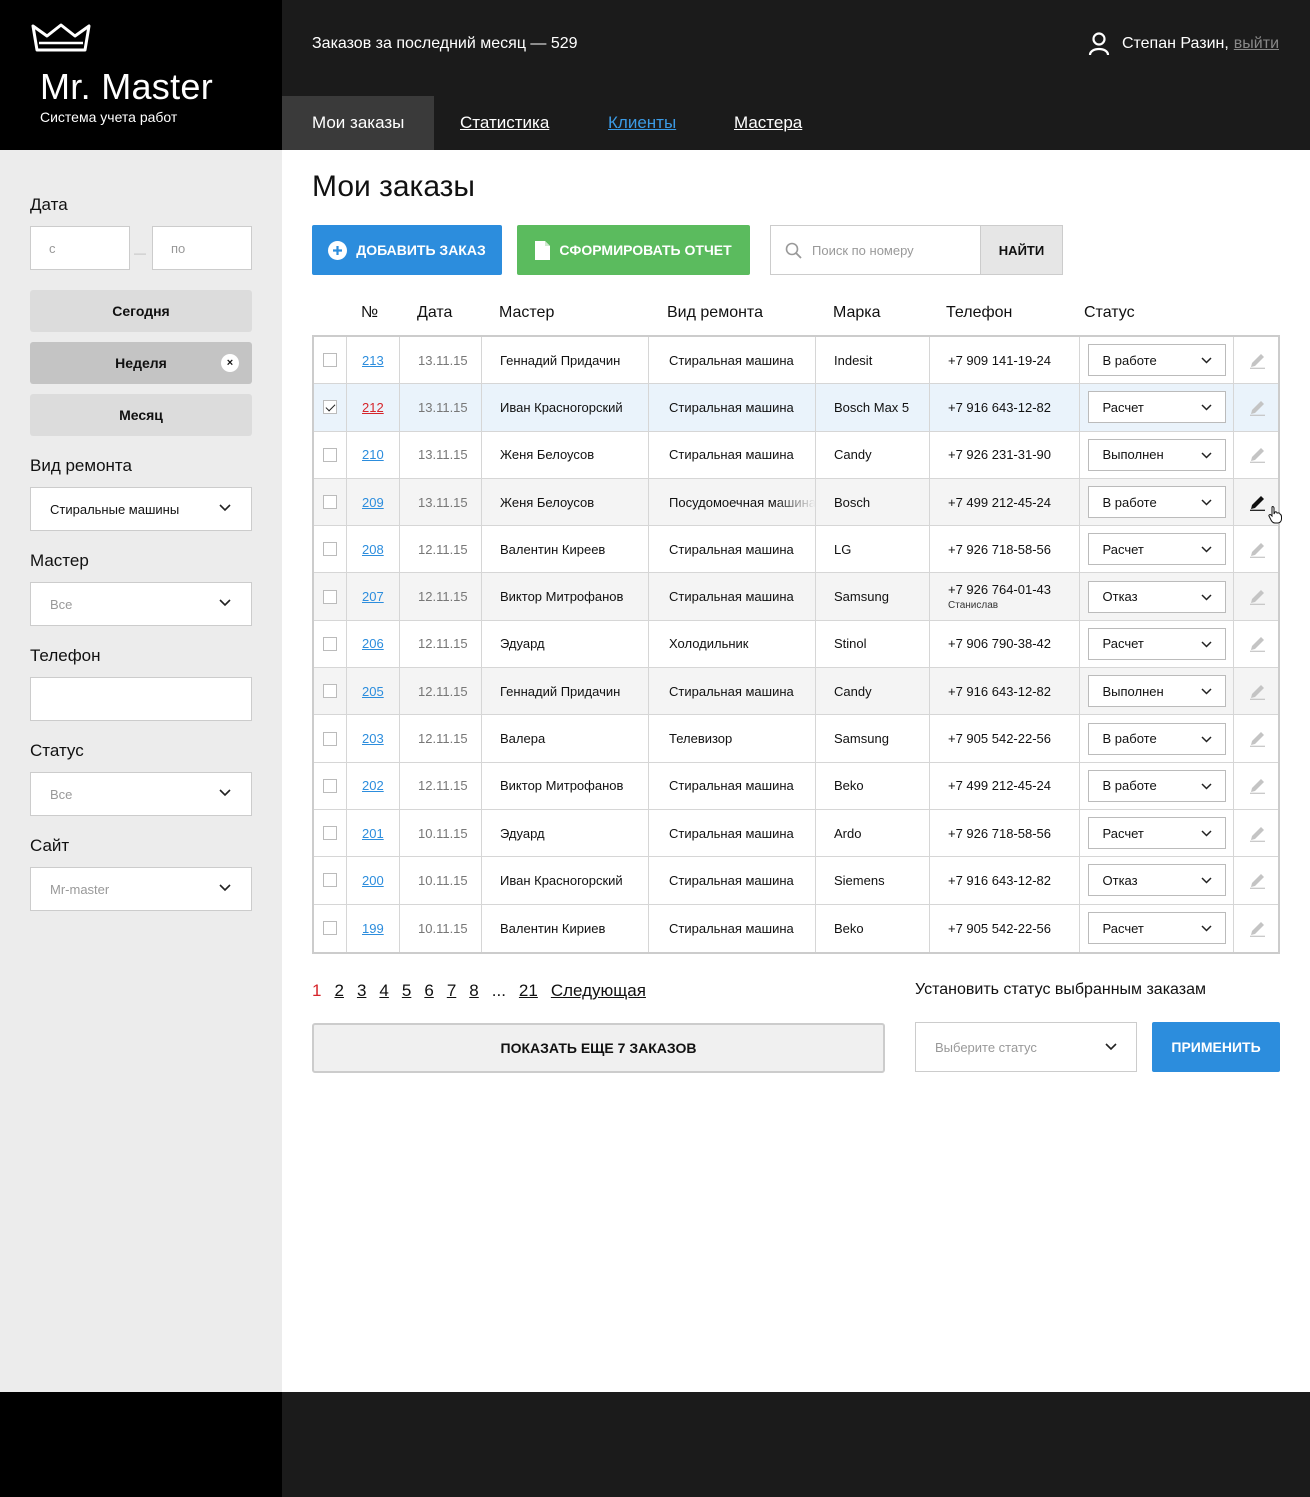 This screenshot has width=1310, height=1497. What do you see at coordinates (473, 991) in the screenshot?
I see `page-link: 8` at bounding box center [473, 991].